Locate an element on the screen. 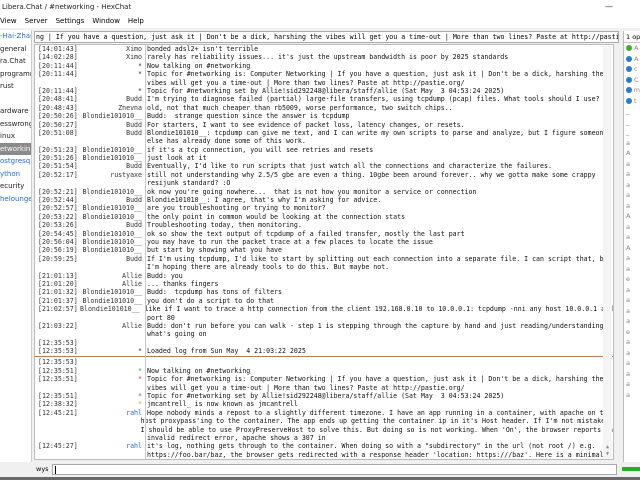 The image size is (640, 480). menu-view: View is located at coordinates (8, 21).